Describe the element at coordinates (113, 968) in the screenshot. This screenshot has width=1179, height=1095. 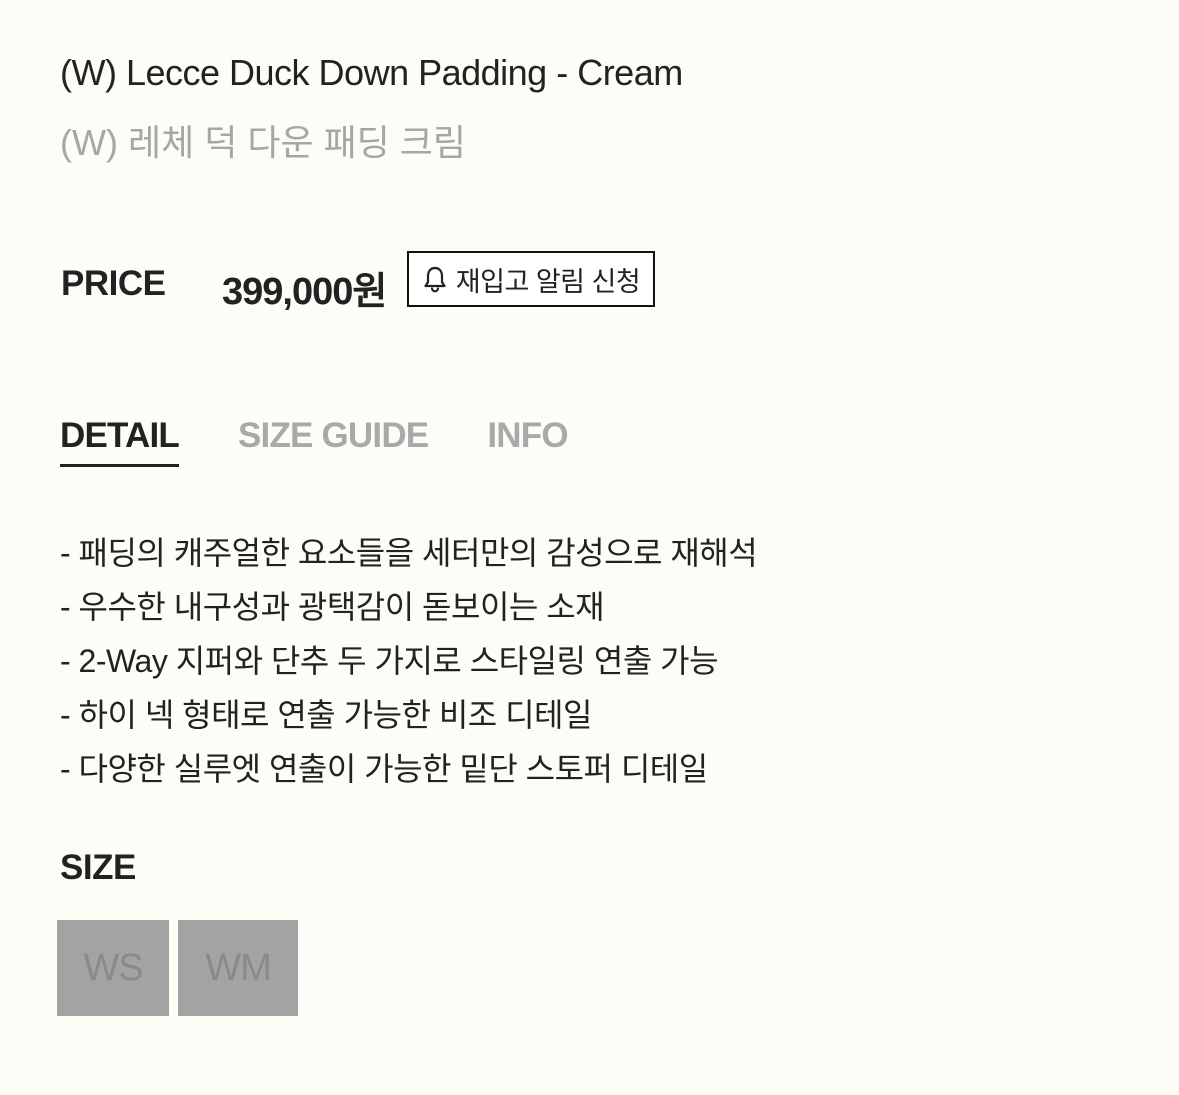
I see `size-option-ws: WS` at that location.